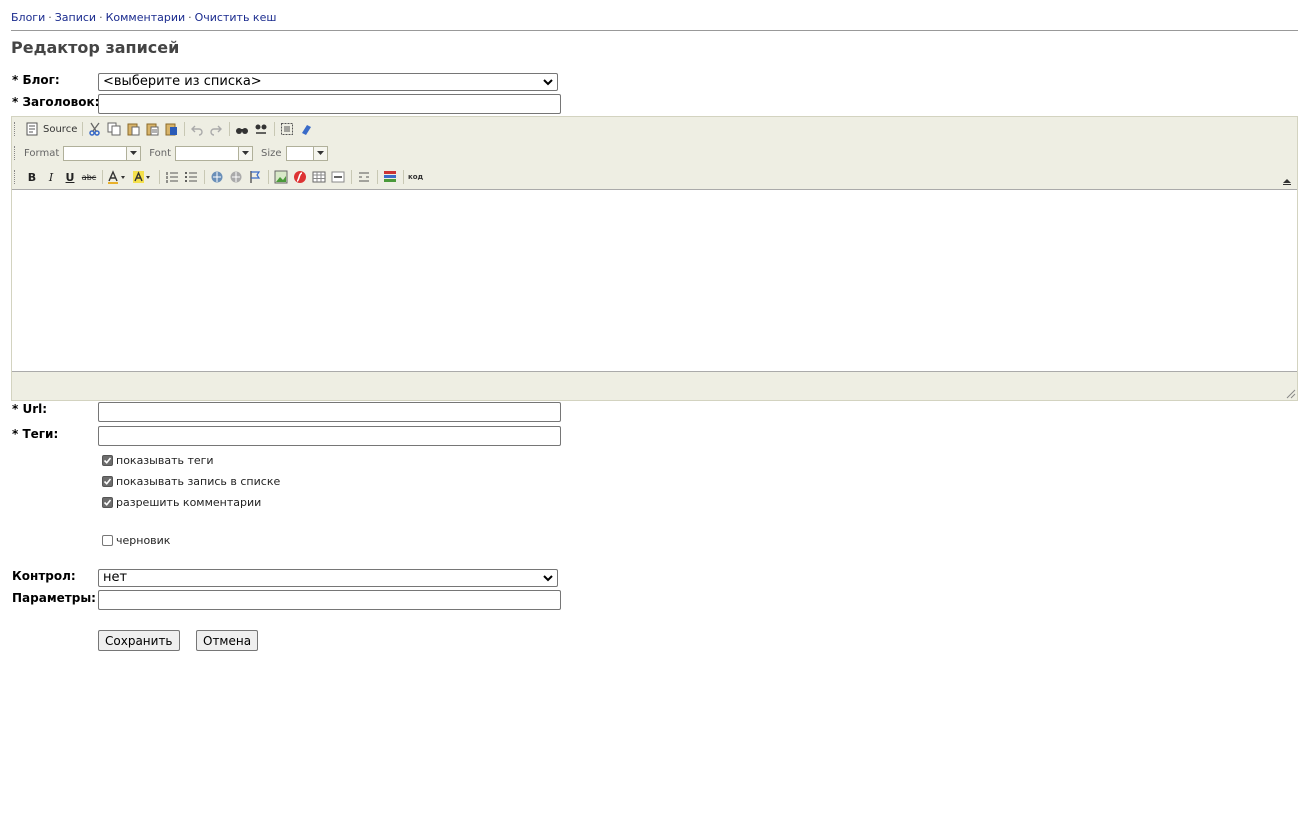 The image size is (1310, 822). What do you see at coordinates (36, 80) in the screenshot?
I see `blog-label: * Блог:` at bounding box center [36, 80].